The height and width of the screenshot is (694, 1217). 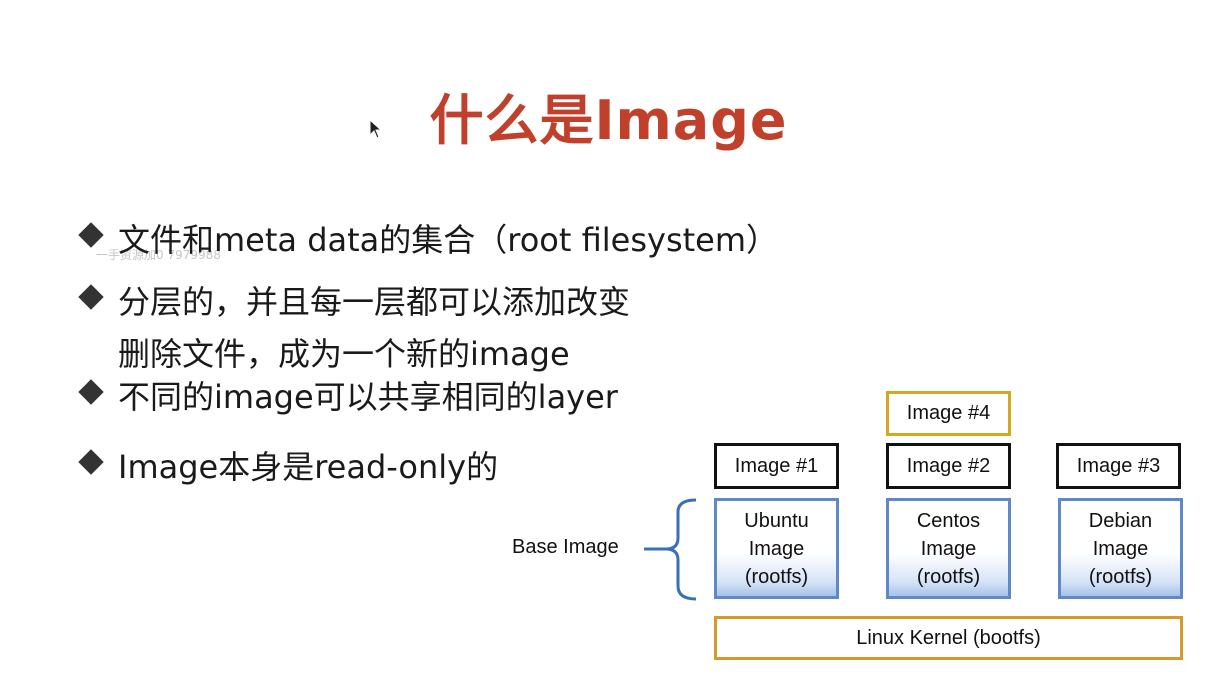 I want to click on base-image-line: Centos, so click(x=948, y=521).